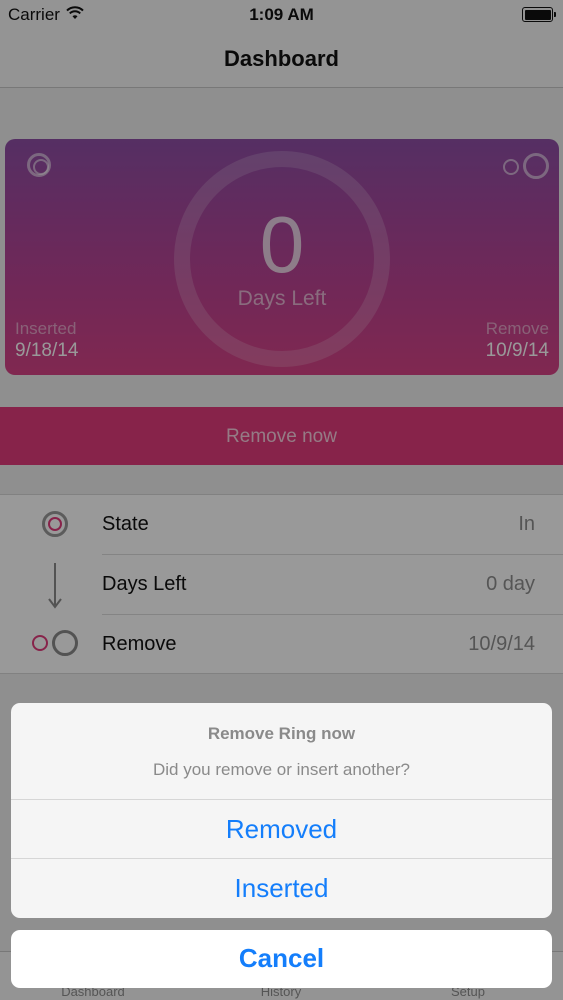  I want to click on action-sheet-title: Remove Ring now, so click(281, 733).